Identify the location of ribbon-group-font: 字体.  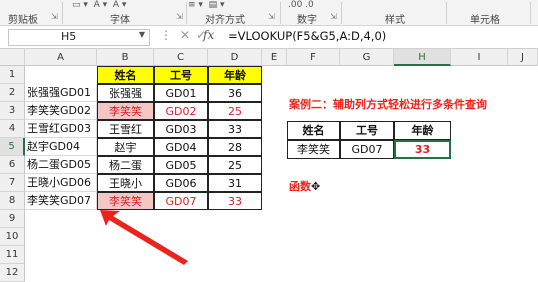
(120, 20).